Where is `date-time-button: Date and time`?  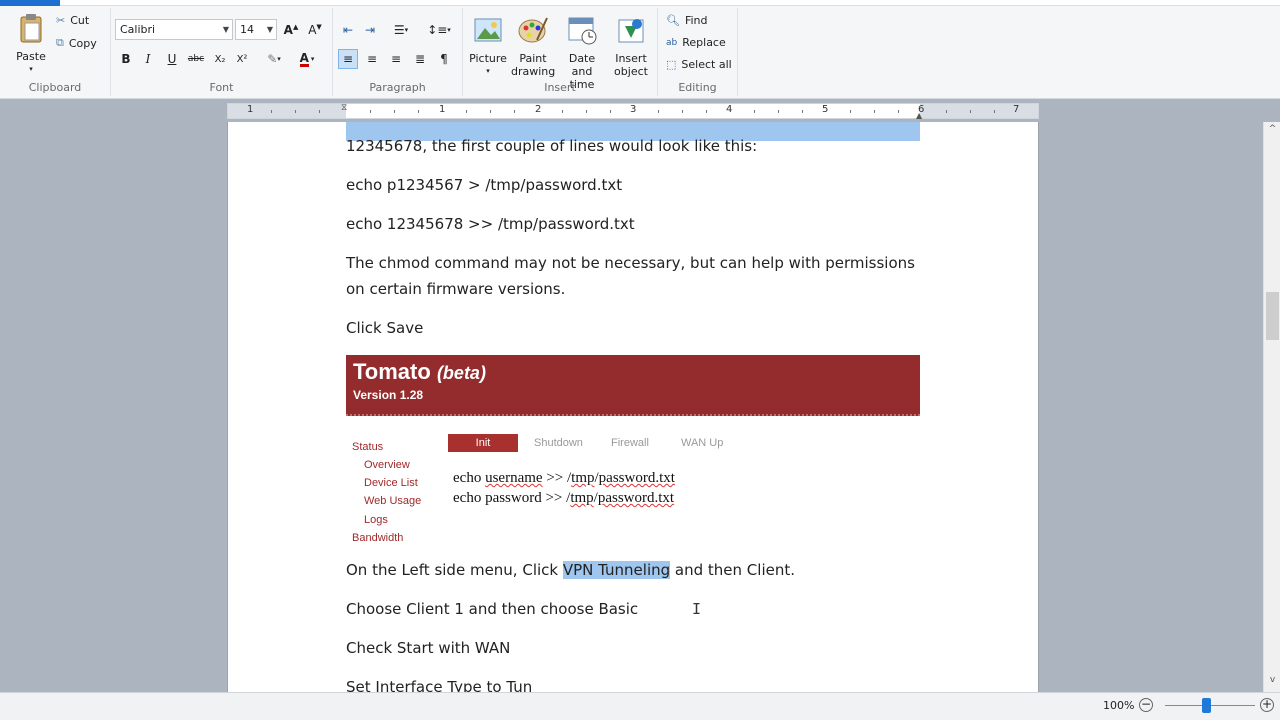 date-time-button: Date and time is located at coordinates (582, 52).